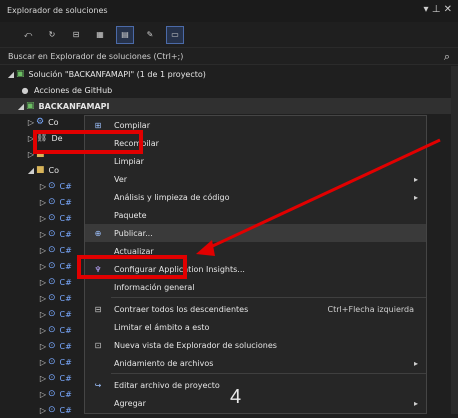  I want to click on page-number: 4, so click(236, 397).